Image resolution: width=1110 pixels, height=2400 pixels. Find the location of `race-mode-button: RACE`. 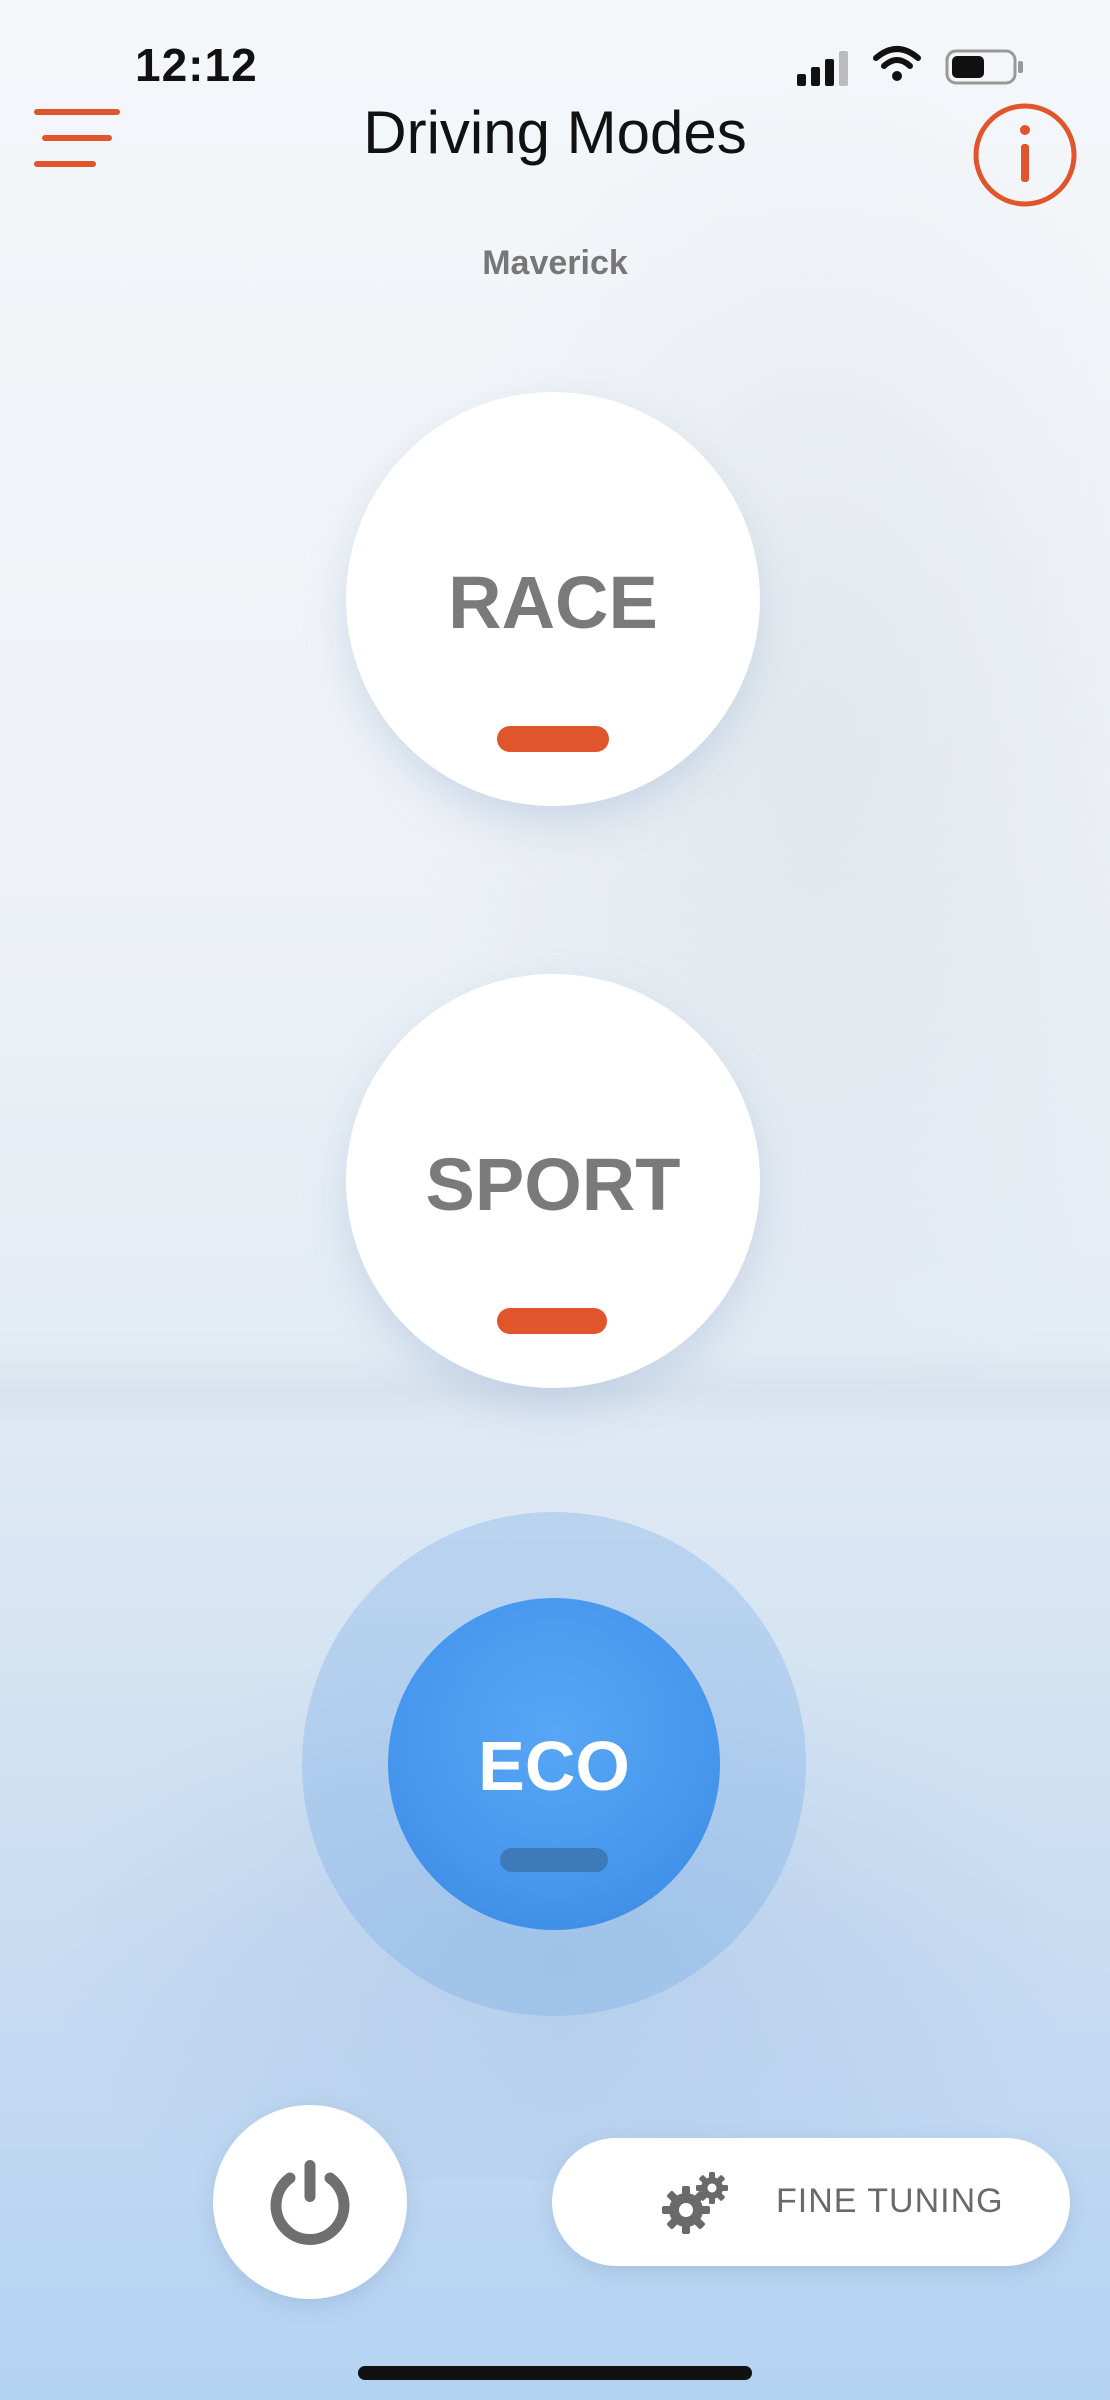

race-mode-button: RACE is located at coordinates (553, 599).